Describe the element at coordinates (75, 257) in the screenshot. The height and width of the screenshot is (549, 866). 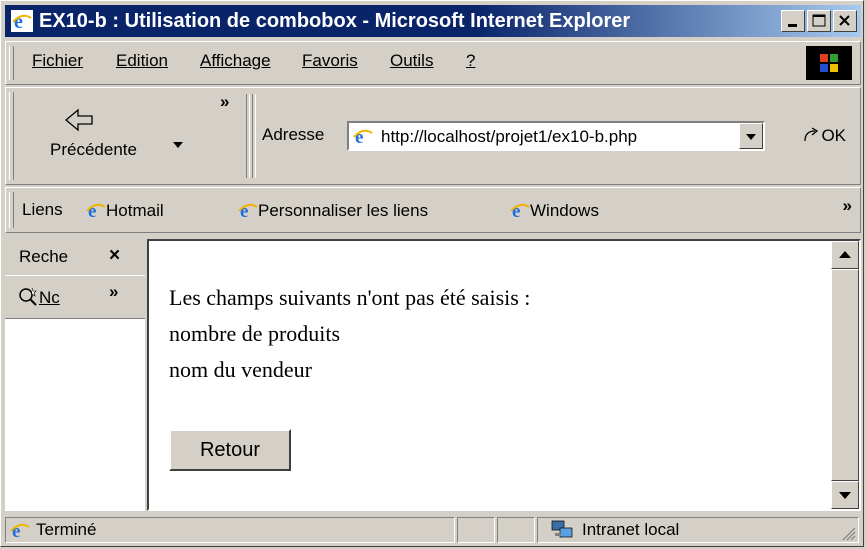
I see `search-pane-header: Reche ×` at that location.